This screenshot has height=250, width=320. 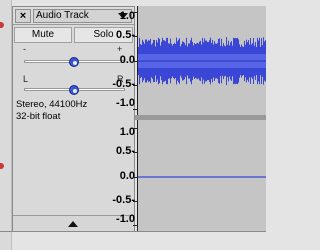 I want to click on triangle-up-icon, so click(x=73, y=224).